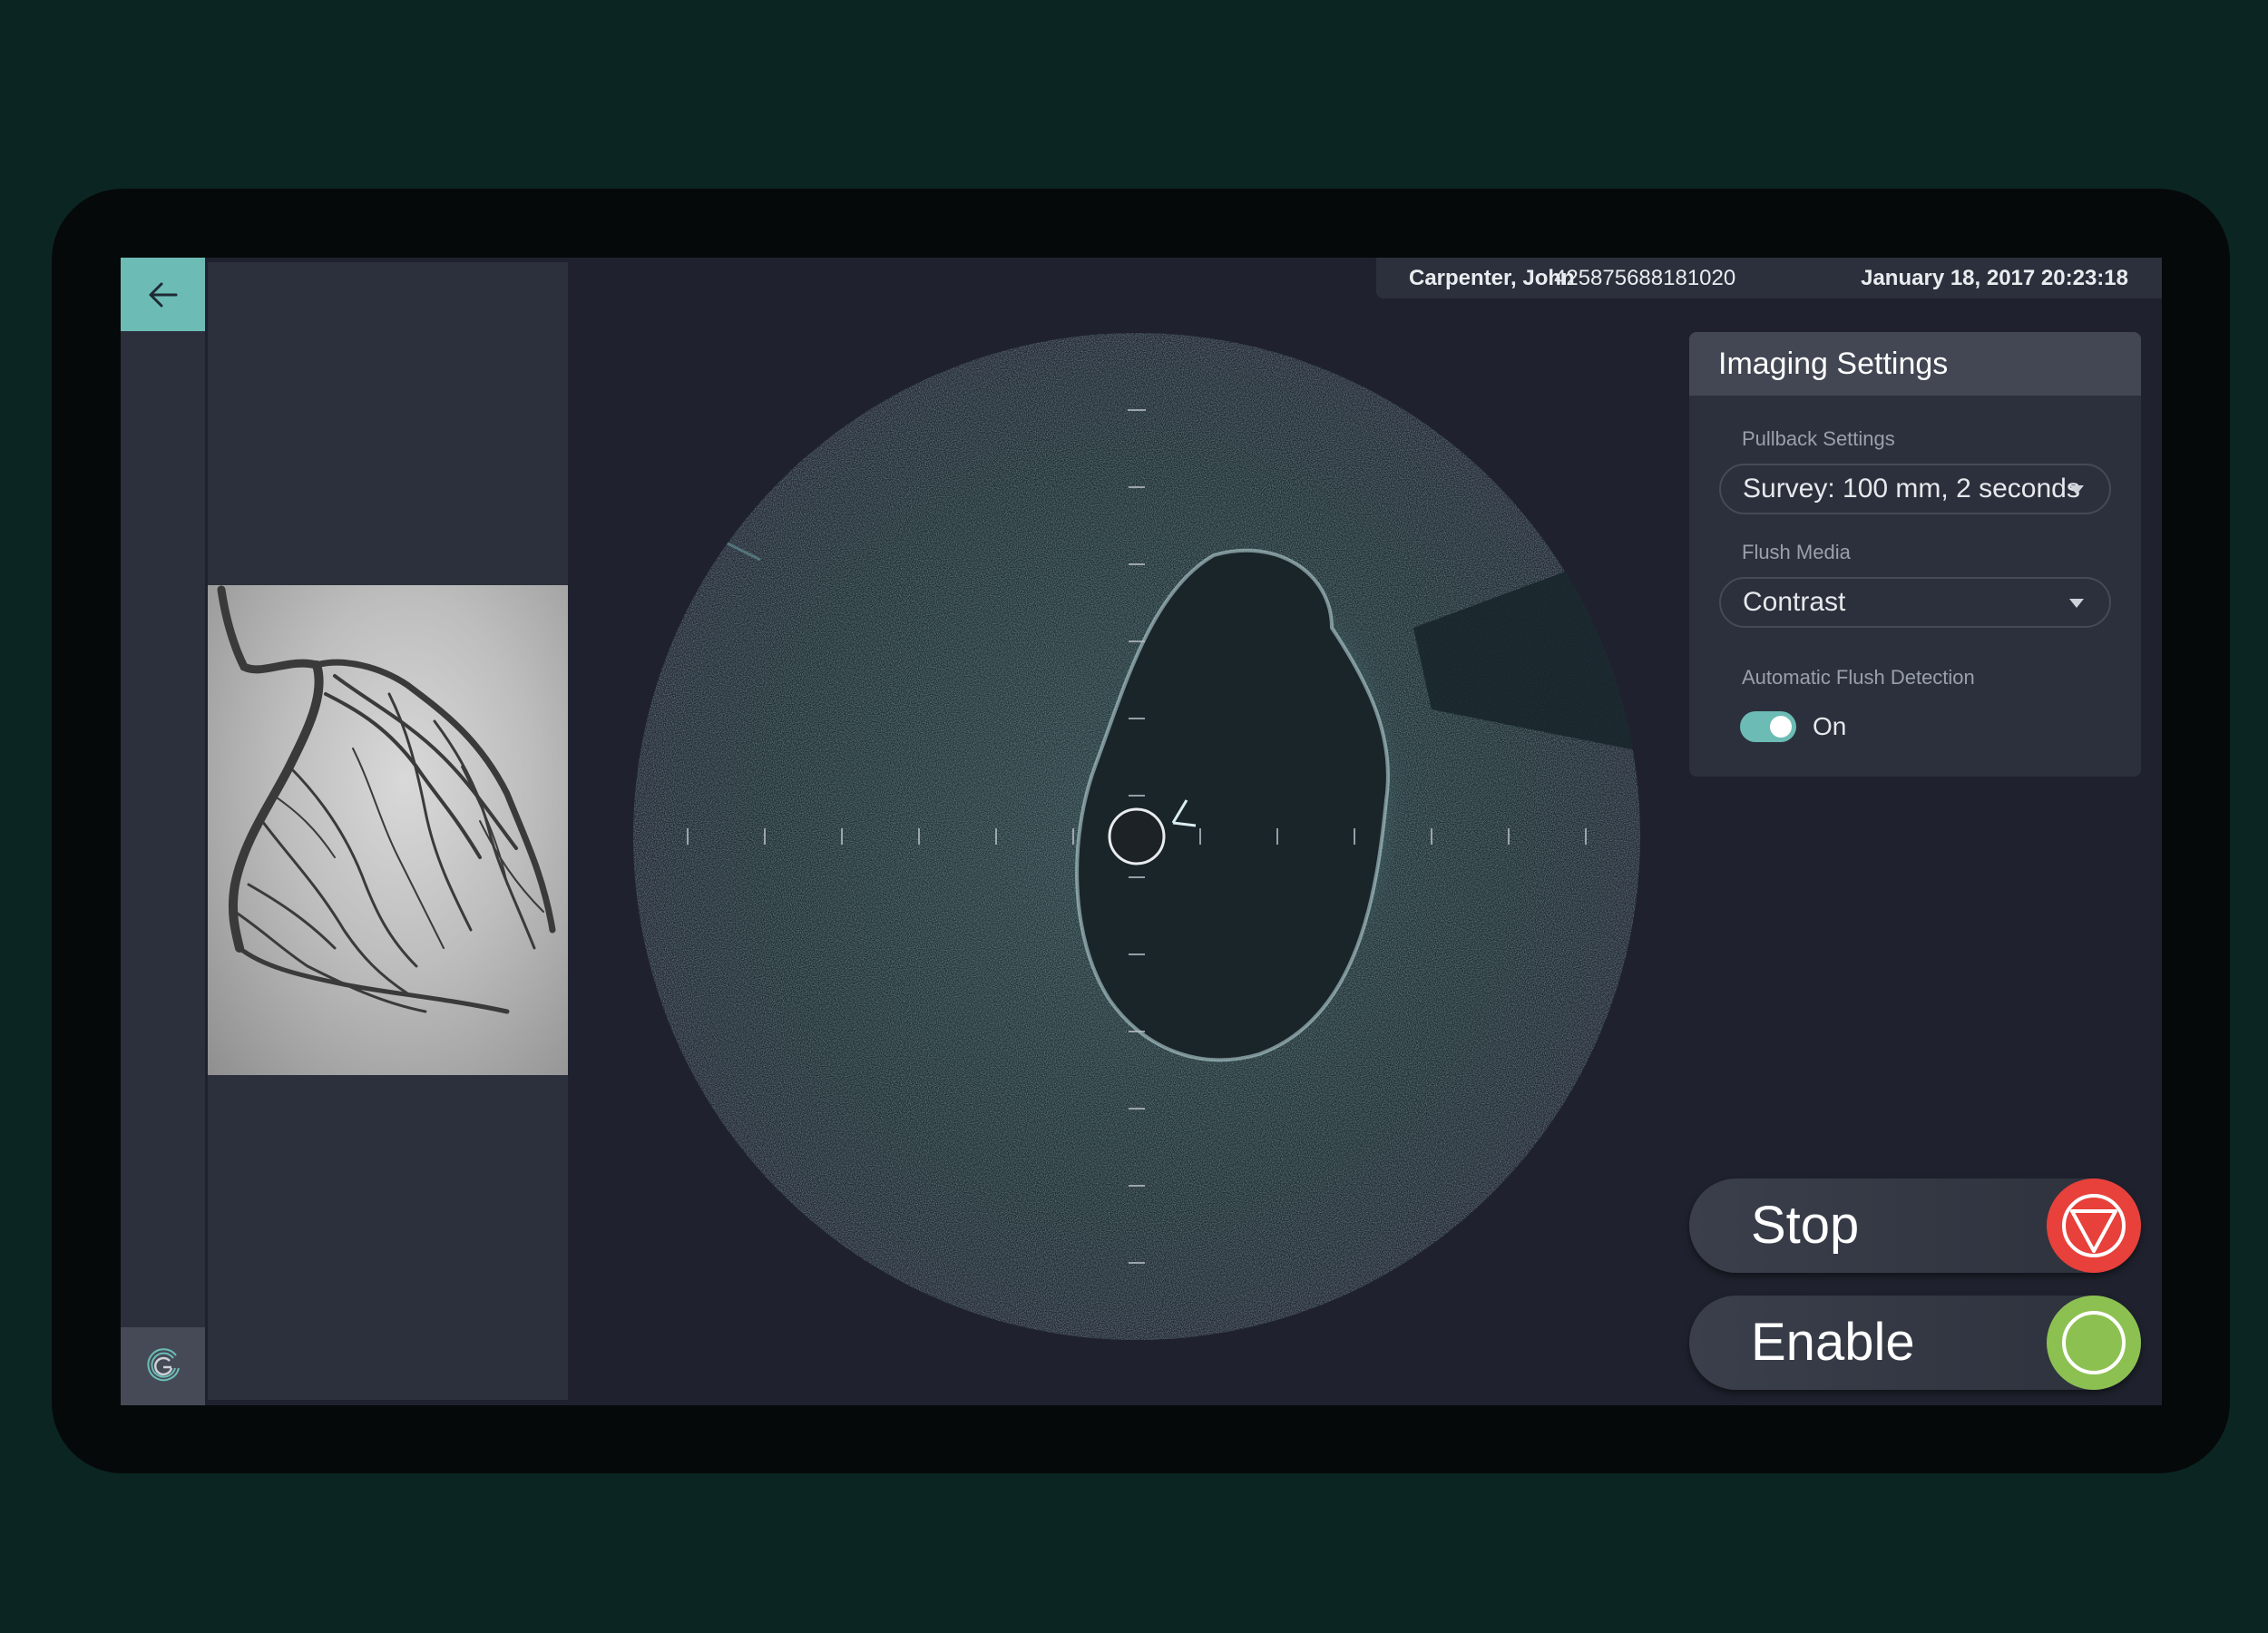  What do you see at coordinates (1645, 277) in the screenshot?
I see `patient-id: 425875688181020` at bounding box center [1645, 277].